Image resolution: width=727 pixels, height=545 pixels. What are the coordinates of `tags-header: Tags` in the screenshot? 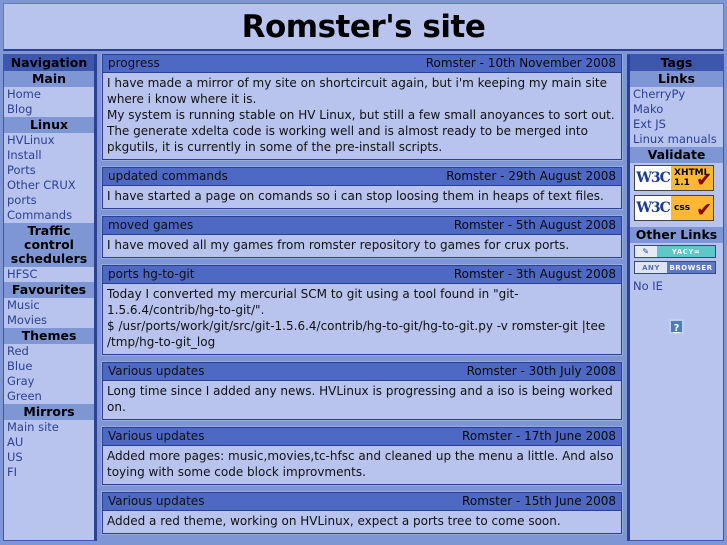 It's located at (676, 63).